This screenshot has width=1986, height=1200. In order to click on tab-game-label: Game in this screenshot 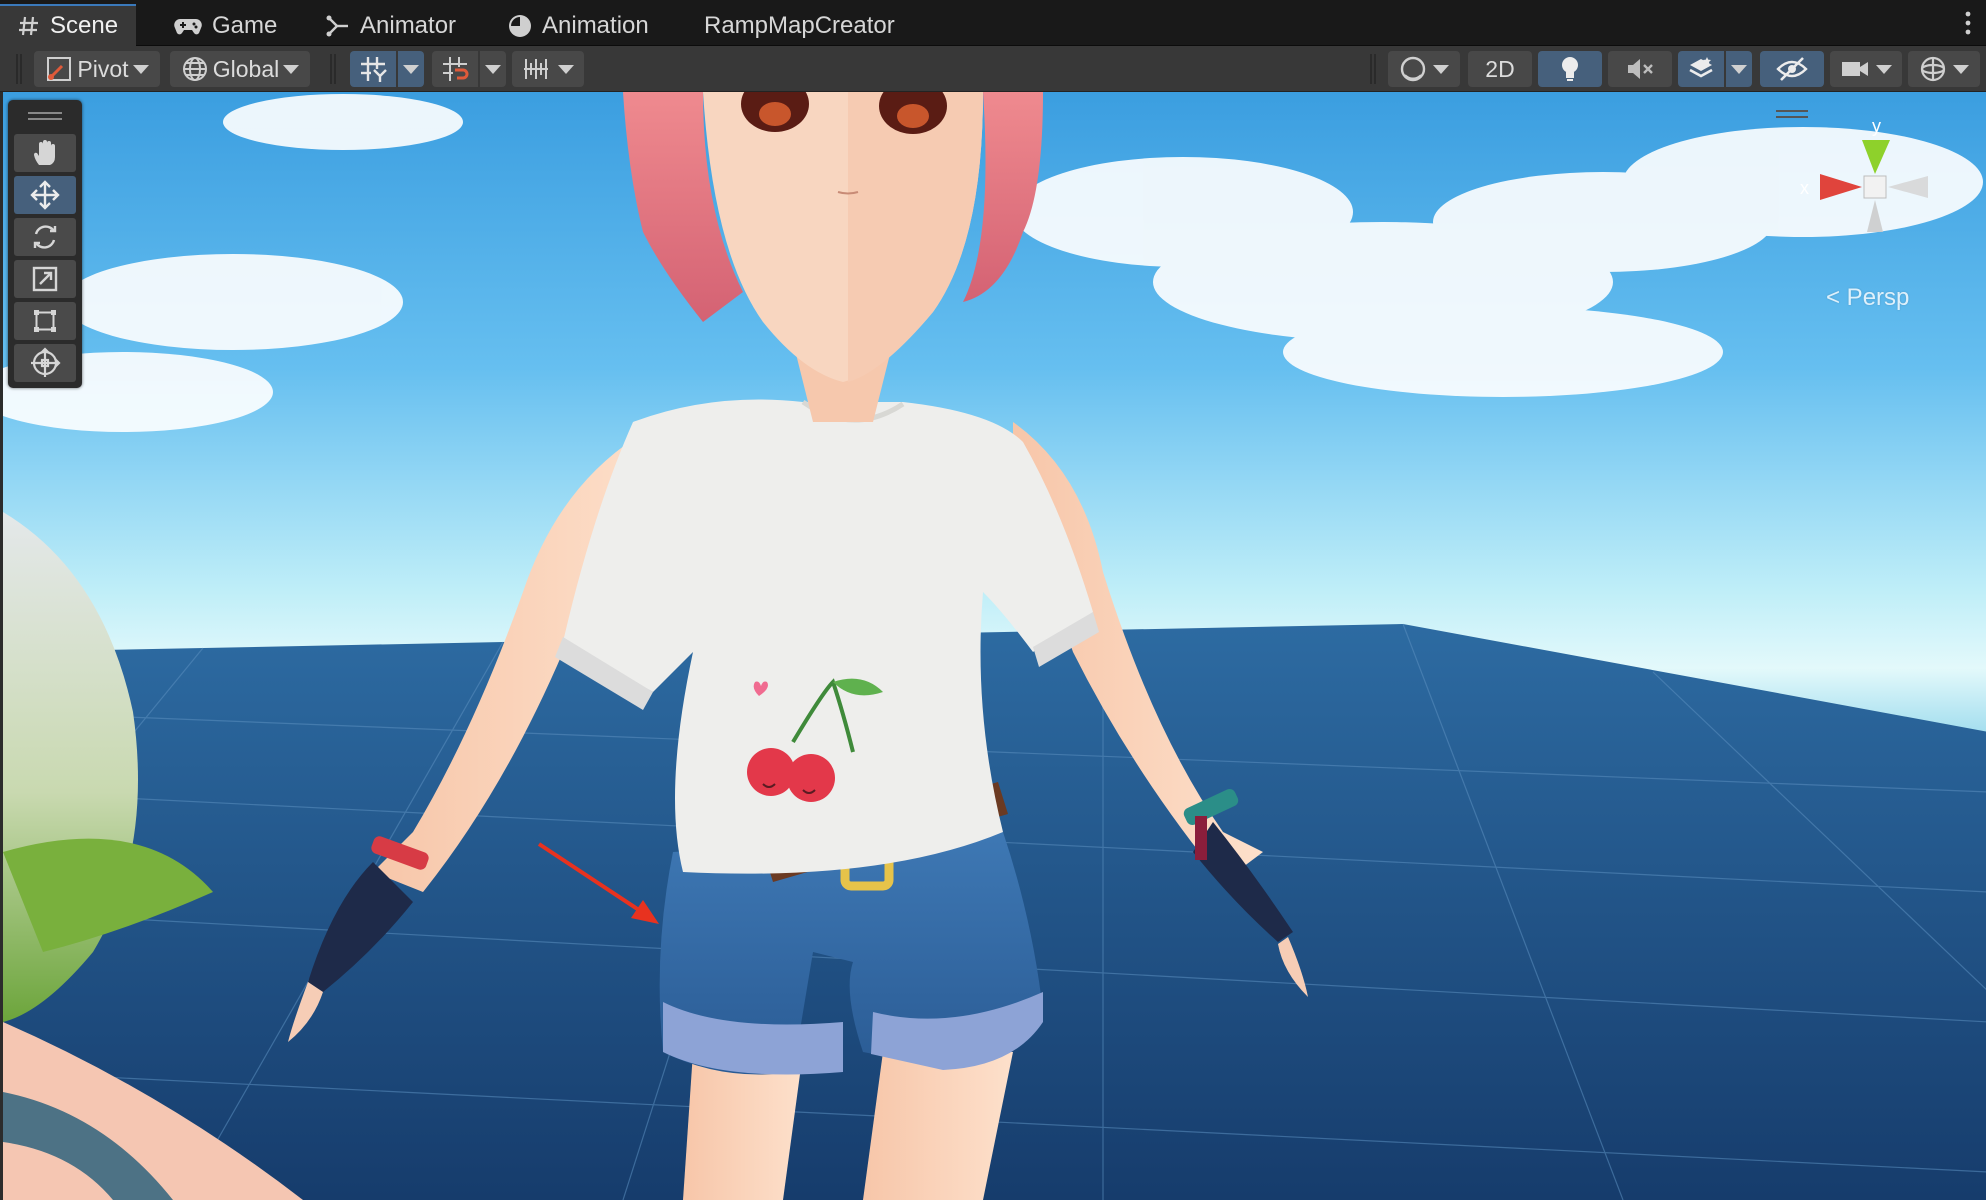, I will do `click(245, 25)`.